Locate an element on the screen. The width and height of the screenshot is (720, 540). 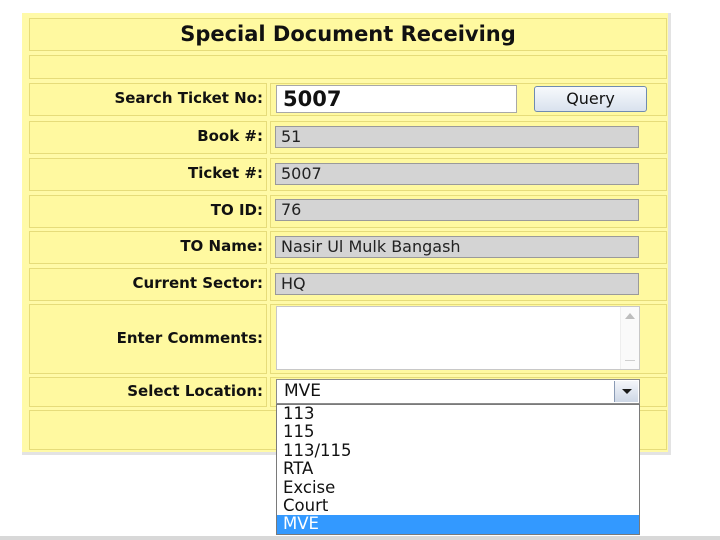
select-location-label: Select Location: is located at coordinates (195, 391).